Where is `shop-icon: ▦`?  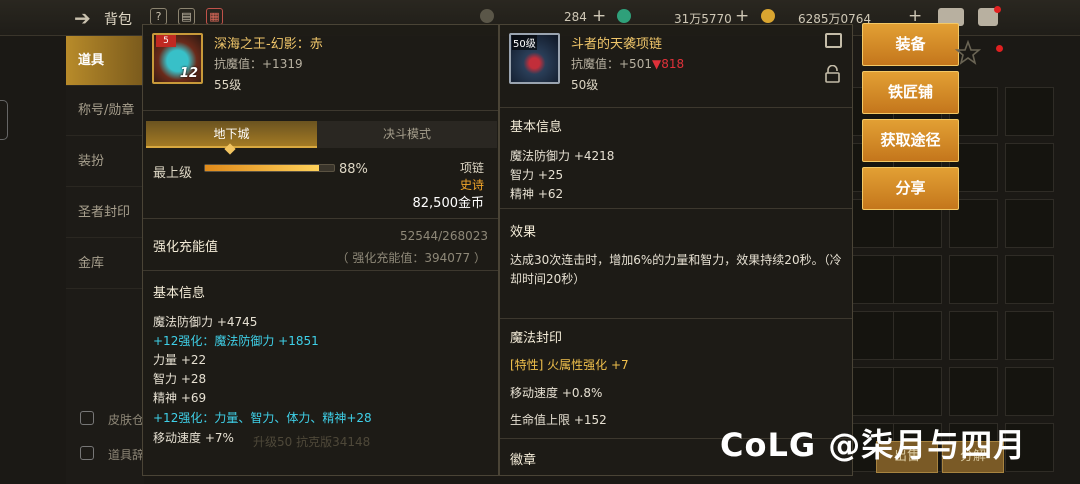
shop-icon: ▦ is located at coordinates (214, 16).